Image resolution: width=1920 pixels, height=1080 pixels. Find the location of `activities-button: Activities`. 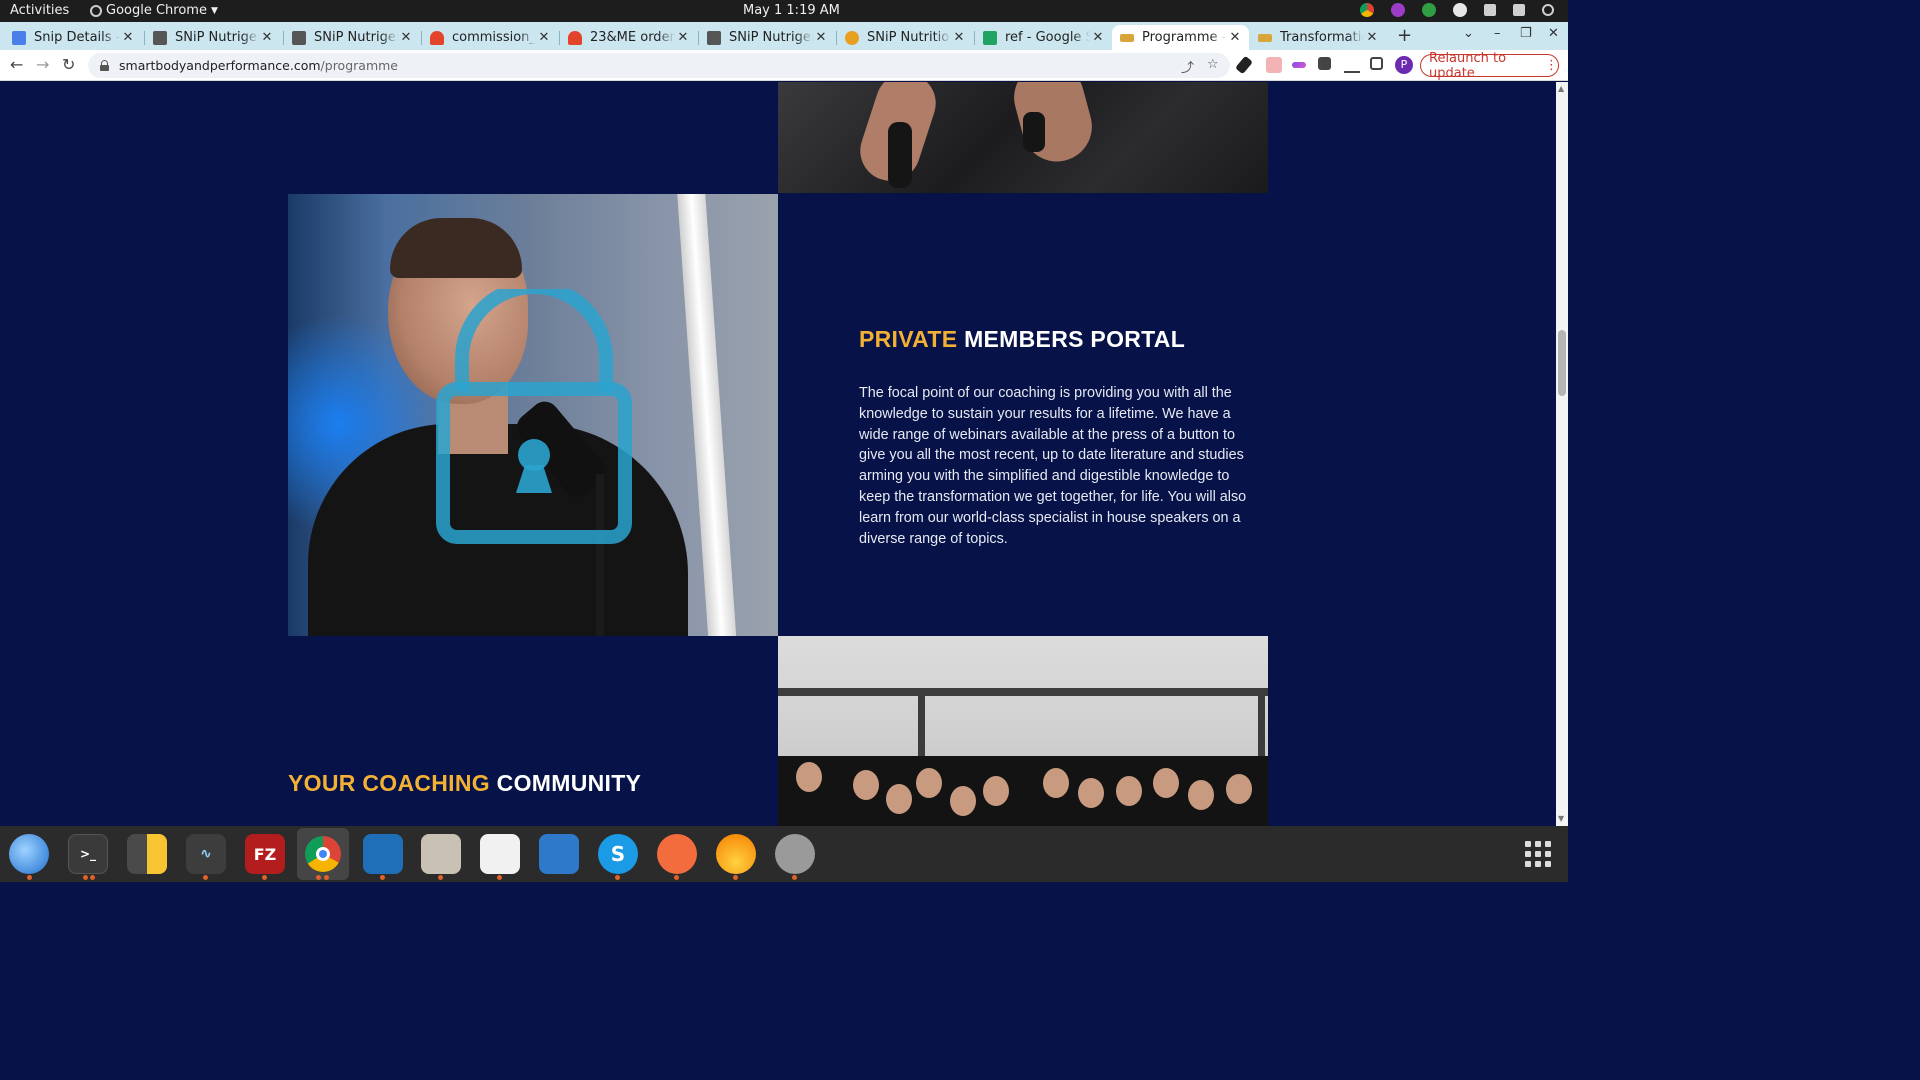

activities-button: Activities is located at coordinates (39, 10).